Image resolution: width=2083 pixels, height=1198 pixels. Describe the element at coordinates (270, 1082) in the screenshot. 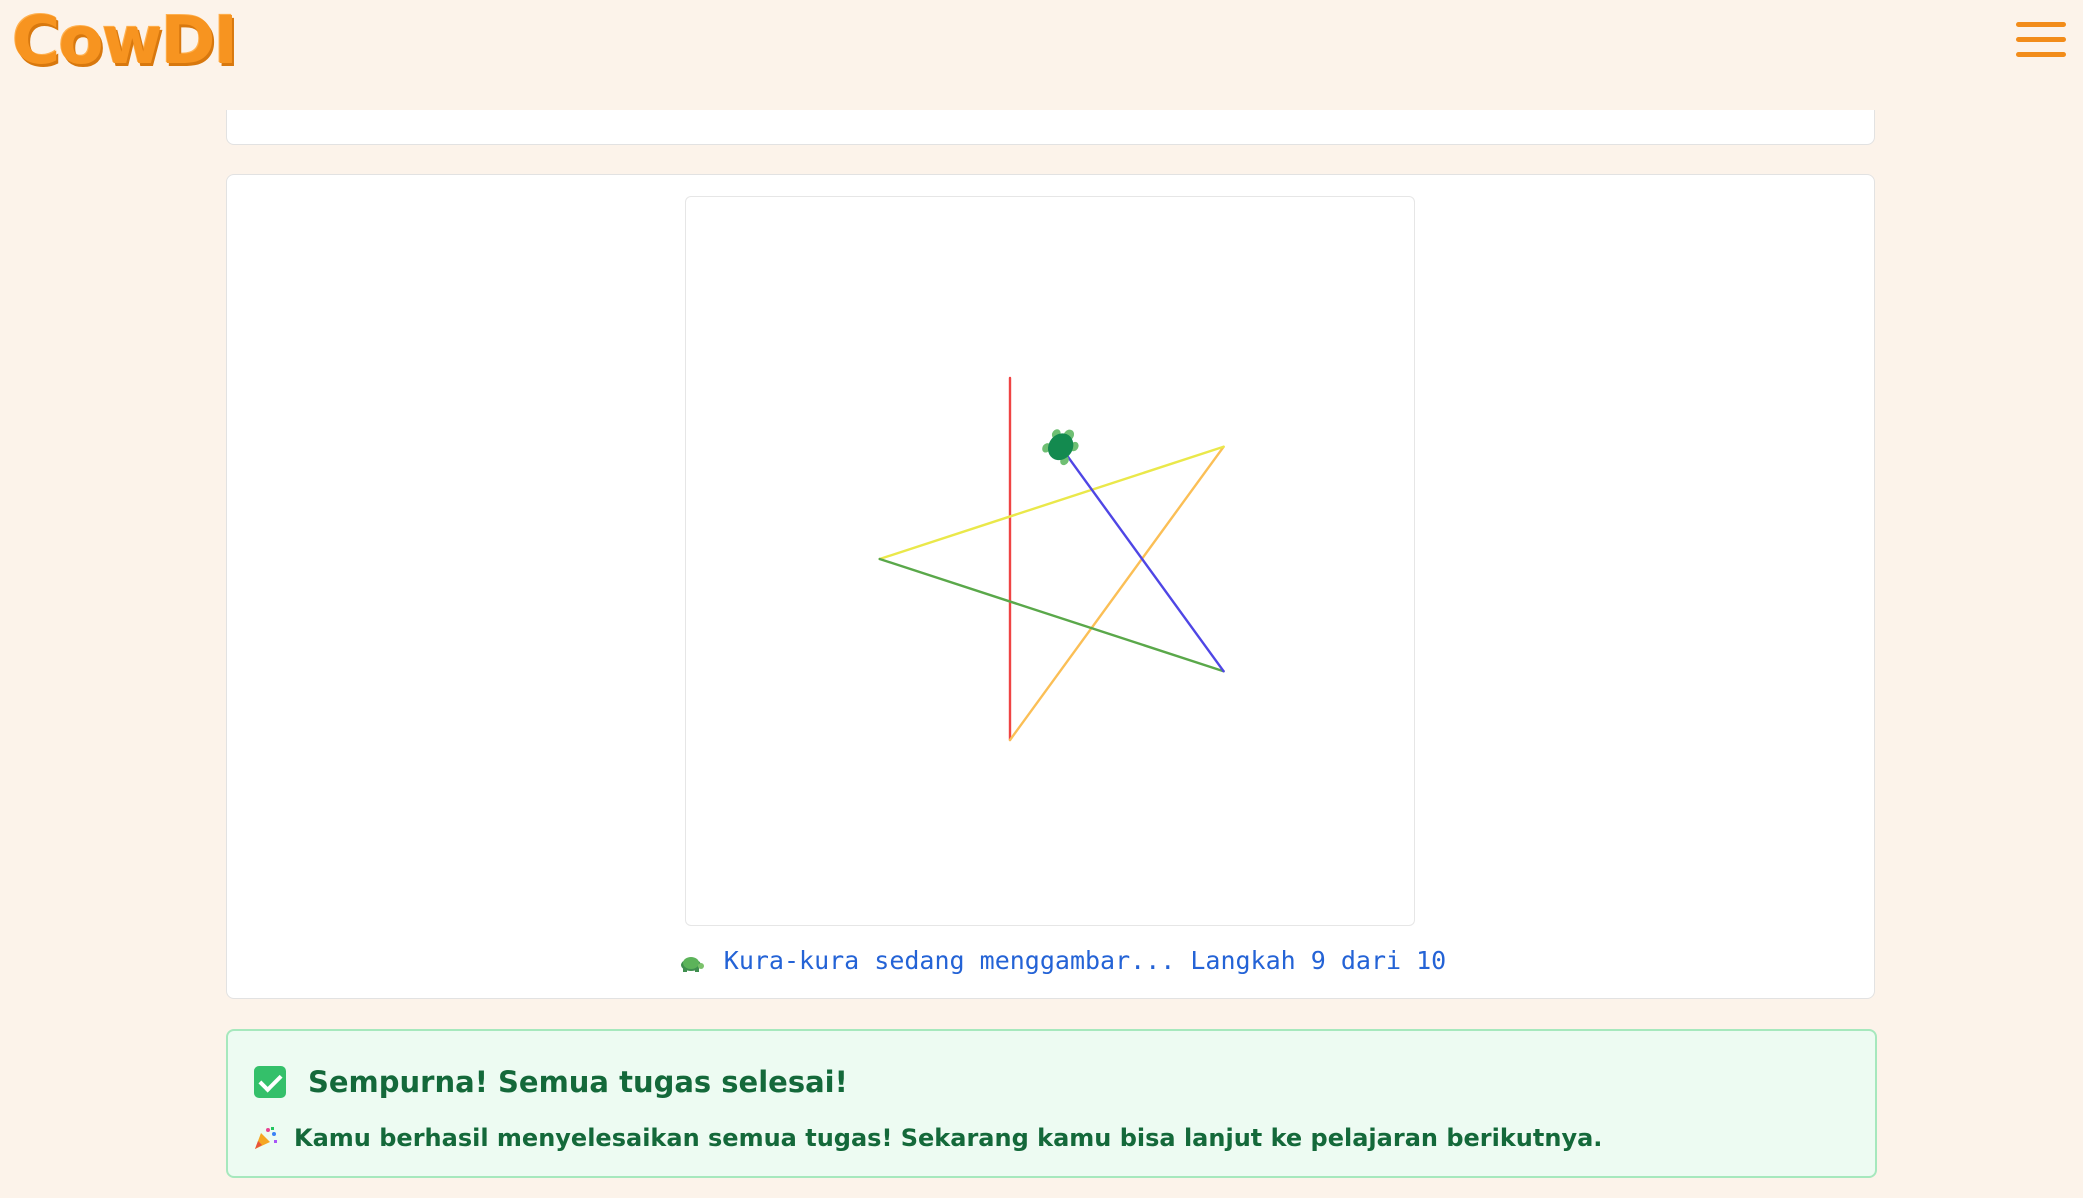

I see `check-icon` at that location.